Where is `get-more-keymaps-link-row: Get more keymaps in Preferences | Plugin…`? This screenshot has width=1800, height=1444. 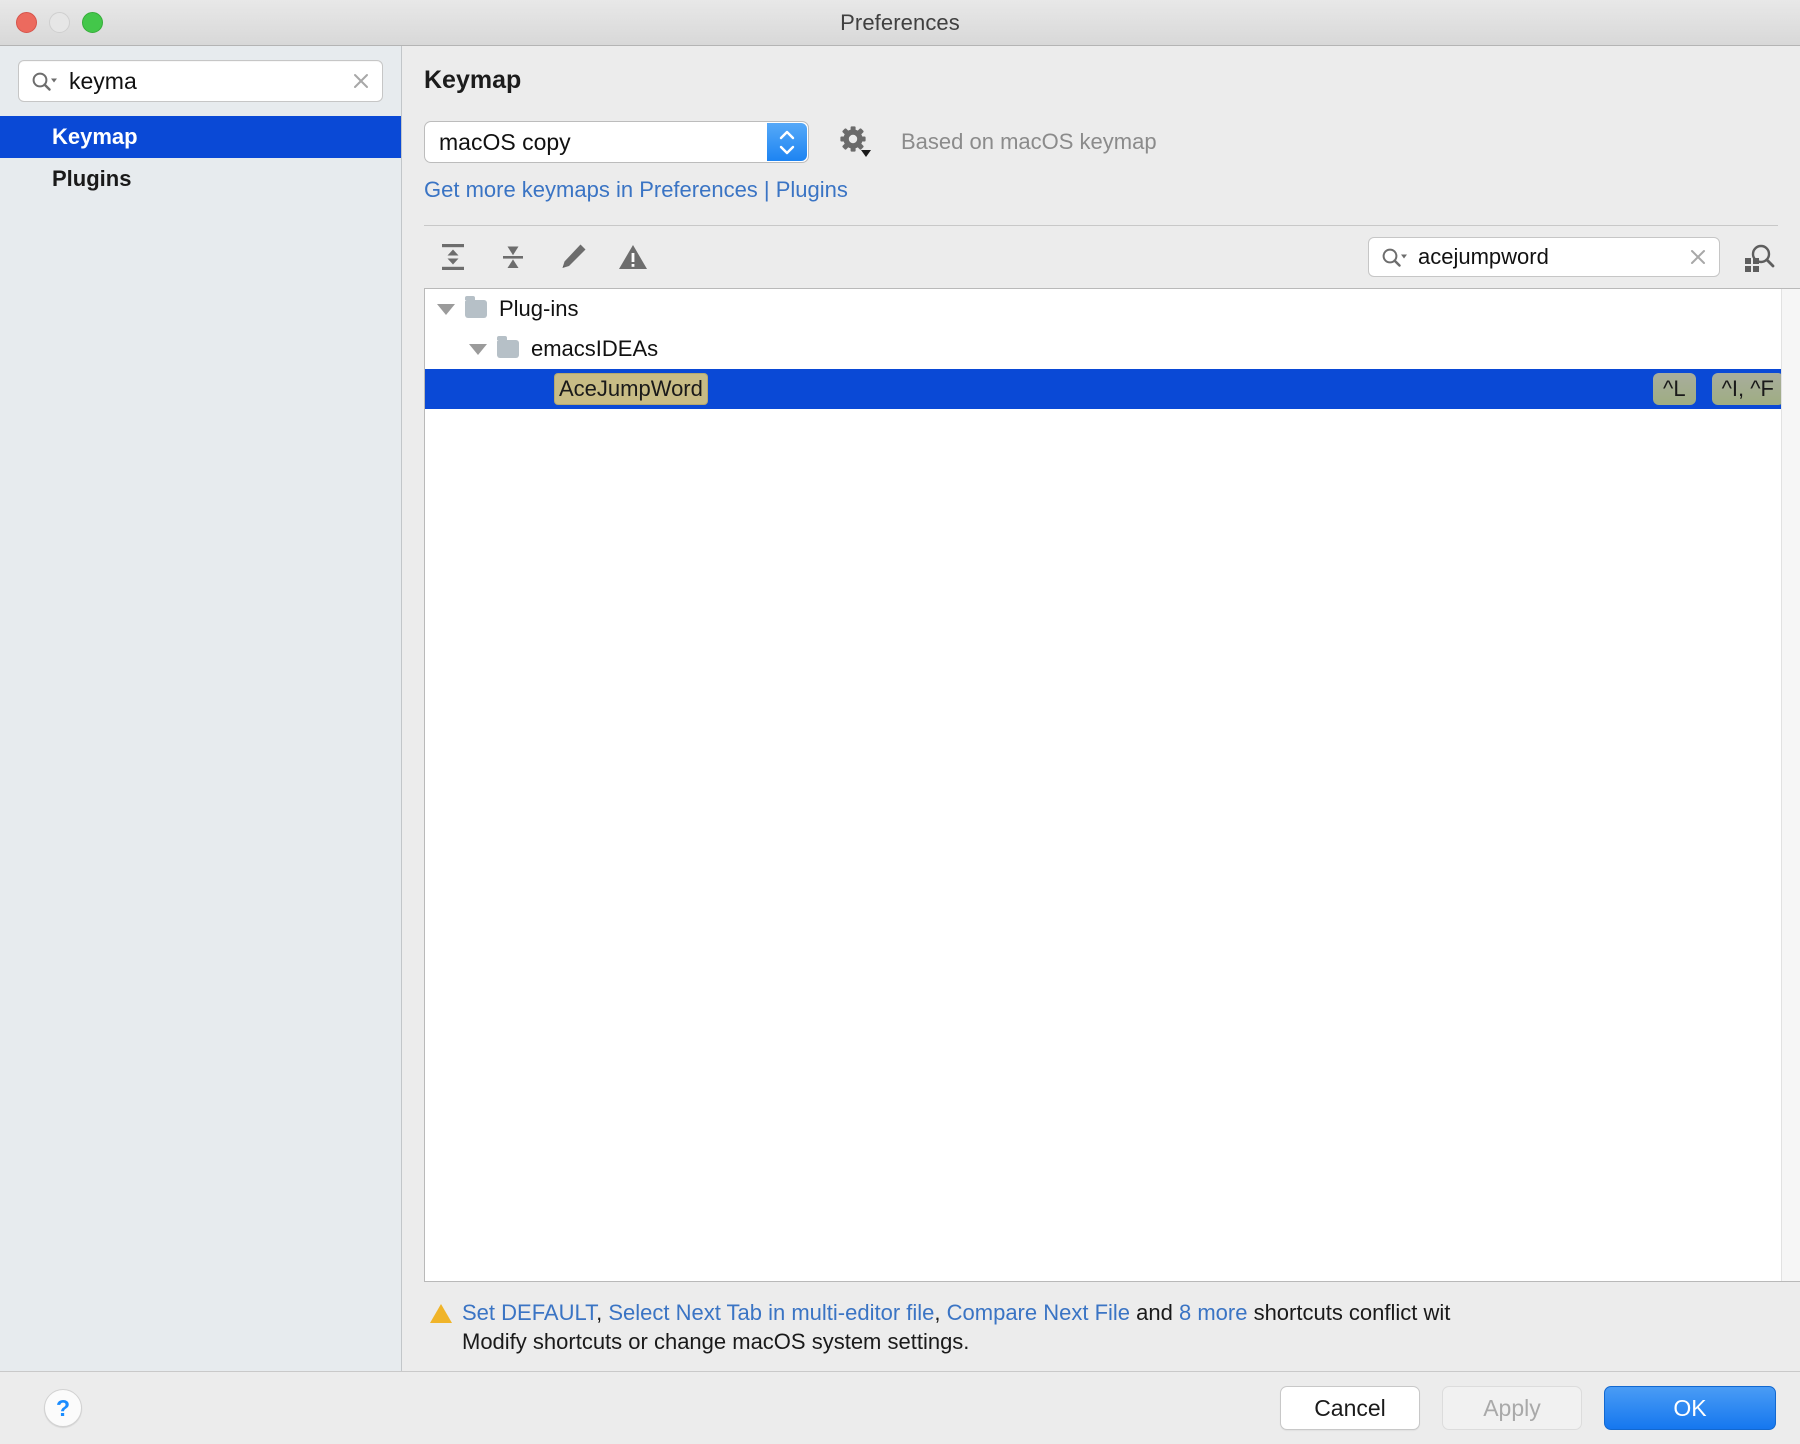 get-more-keymaps-link-row: Get more keymaps in Preferences | Plugin… is located at coordinates (1112, 190).